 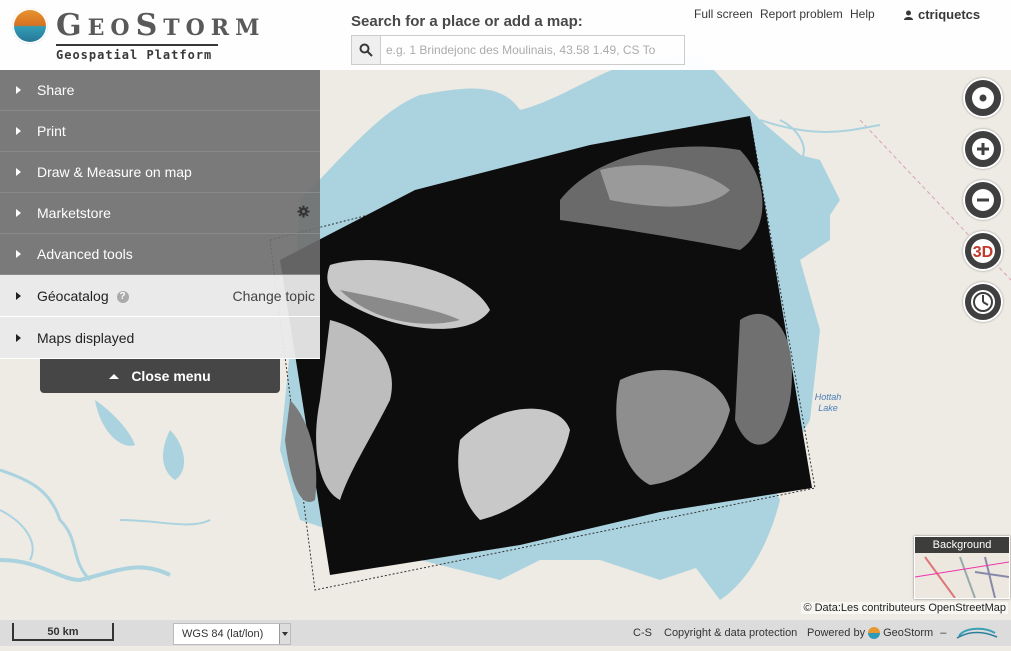 I want to click on user-icon, so click(x=908, y=15).